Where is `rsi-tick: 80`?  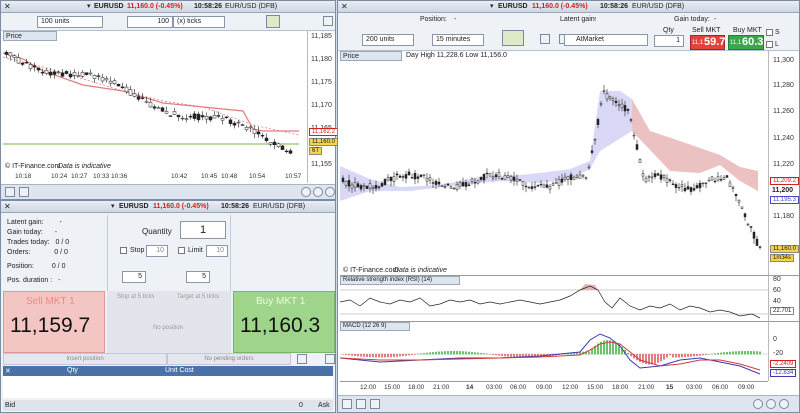
rsi-tick: 80 is located at coordinates (777, 279).